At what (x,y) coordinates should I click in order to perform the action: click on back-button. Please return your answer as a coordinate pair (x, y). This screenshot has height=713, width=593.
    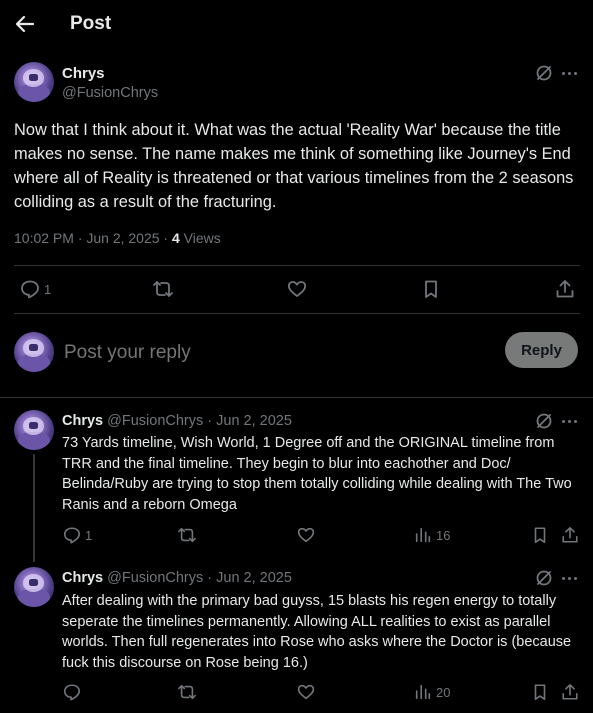
    Looking at the image, I should click on (25, 24).